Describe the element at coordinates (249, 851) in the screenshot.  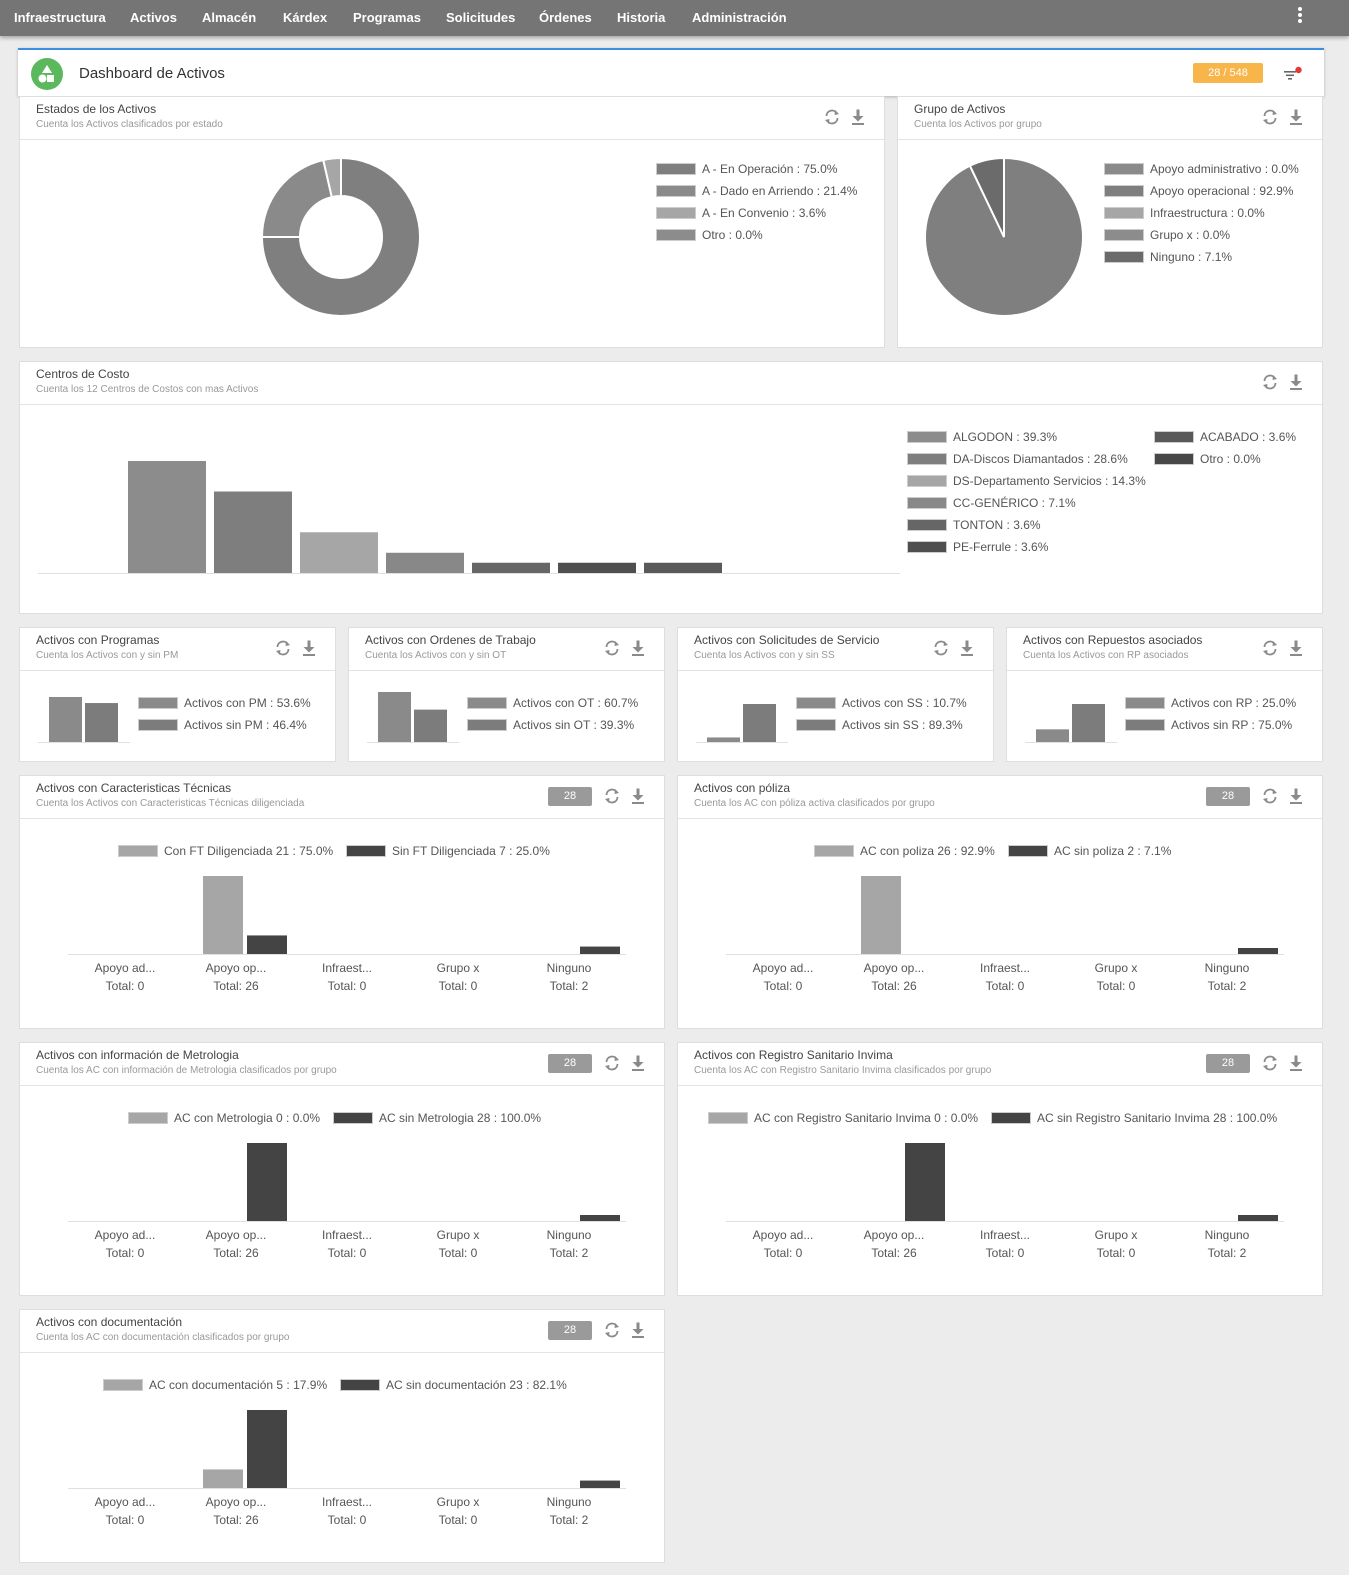
I see `legend-label: Con FT Diligenciada 21 : 75.0%` at that location.